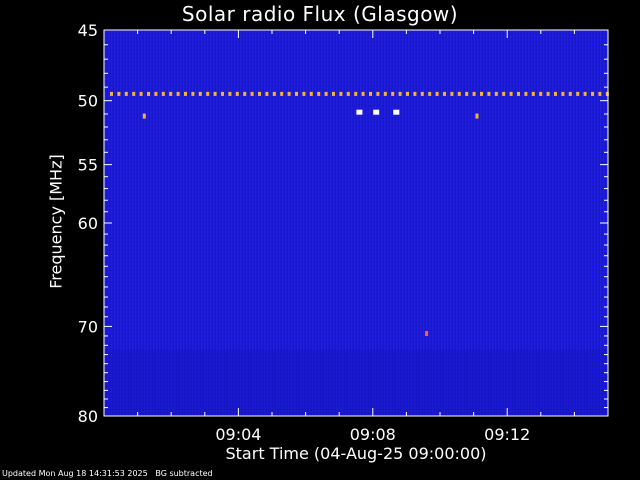  Describe the element at coordinates (88, 30) in the screenshot. I see `y-tick-label: 45` at that location.